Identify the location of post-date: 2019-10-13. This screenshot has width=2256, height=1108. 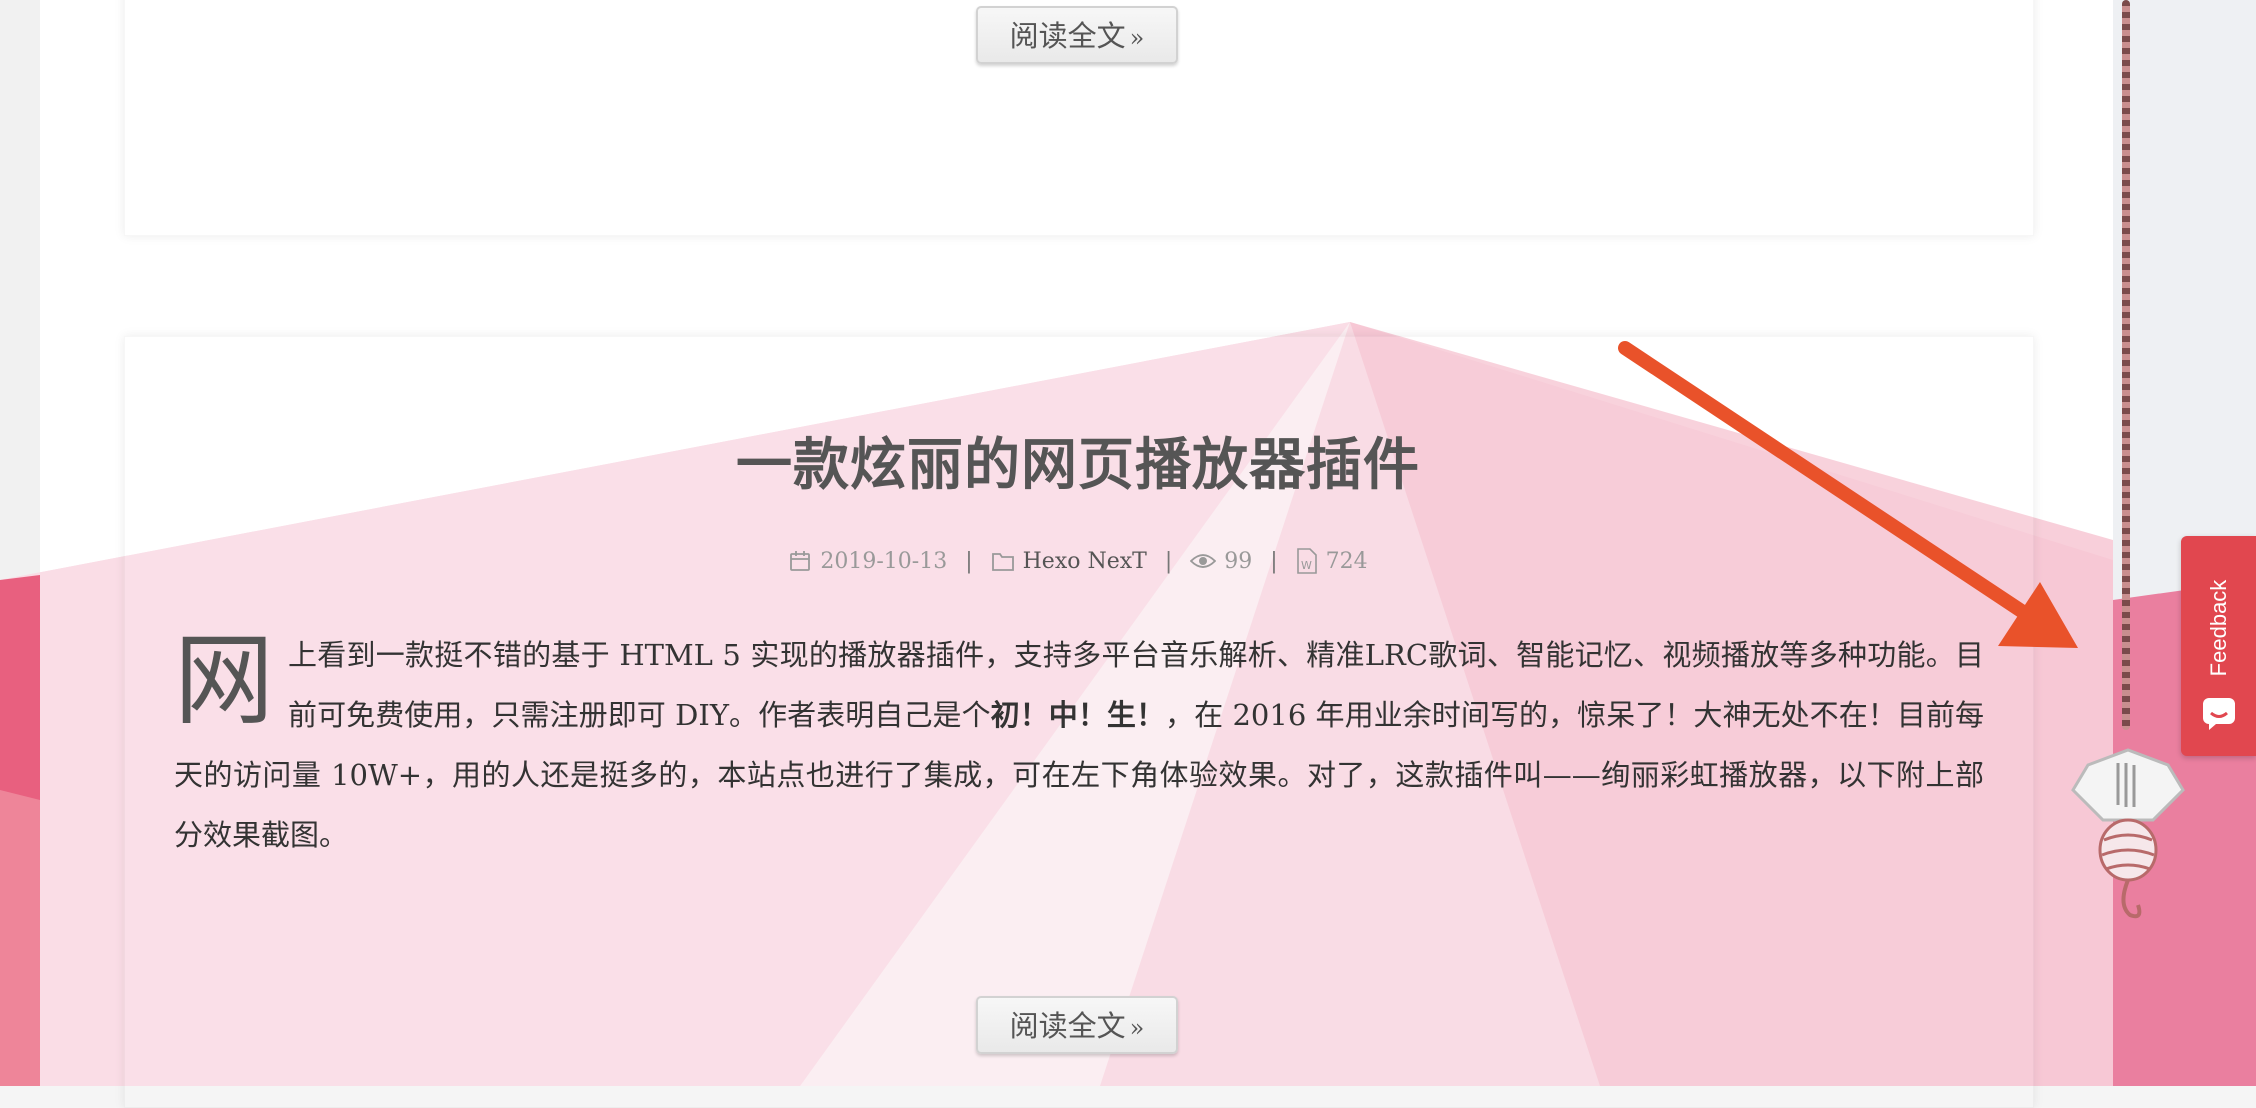
(867, 561).